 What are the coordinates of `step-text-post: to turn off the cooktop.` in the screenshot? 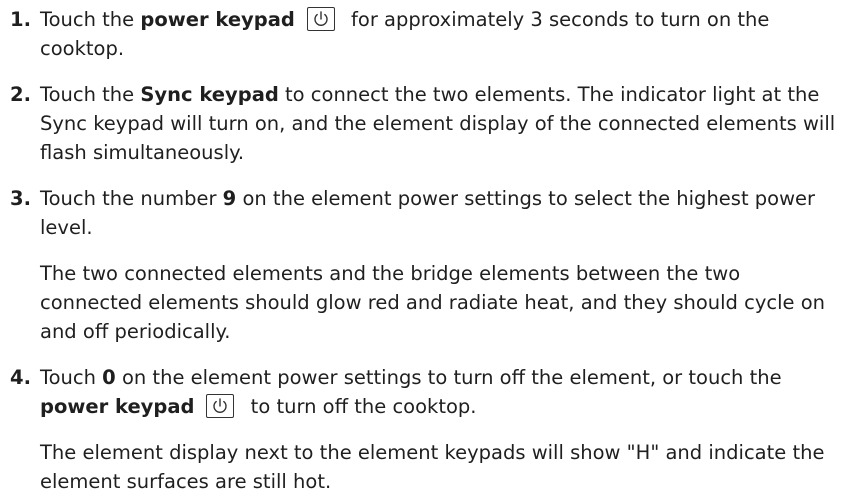 It's located at (360, 406).